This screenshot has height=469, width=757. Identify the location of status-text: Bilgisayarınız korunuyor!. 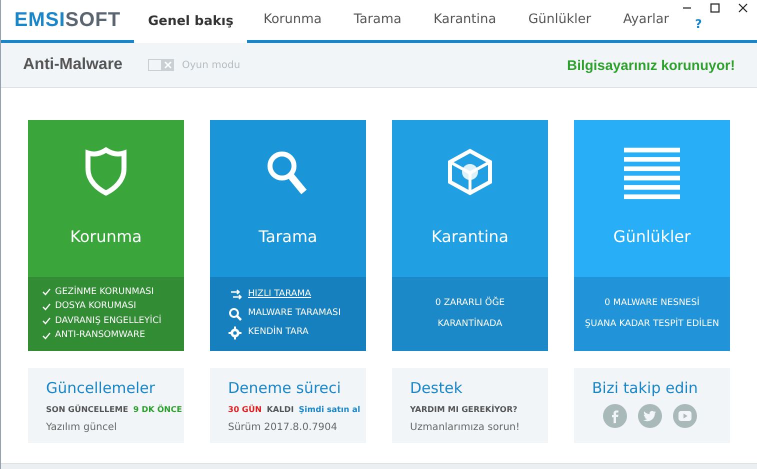
(650, 65).